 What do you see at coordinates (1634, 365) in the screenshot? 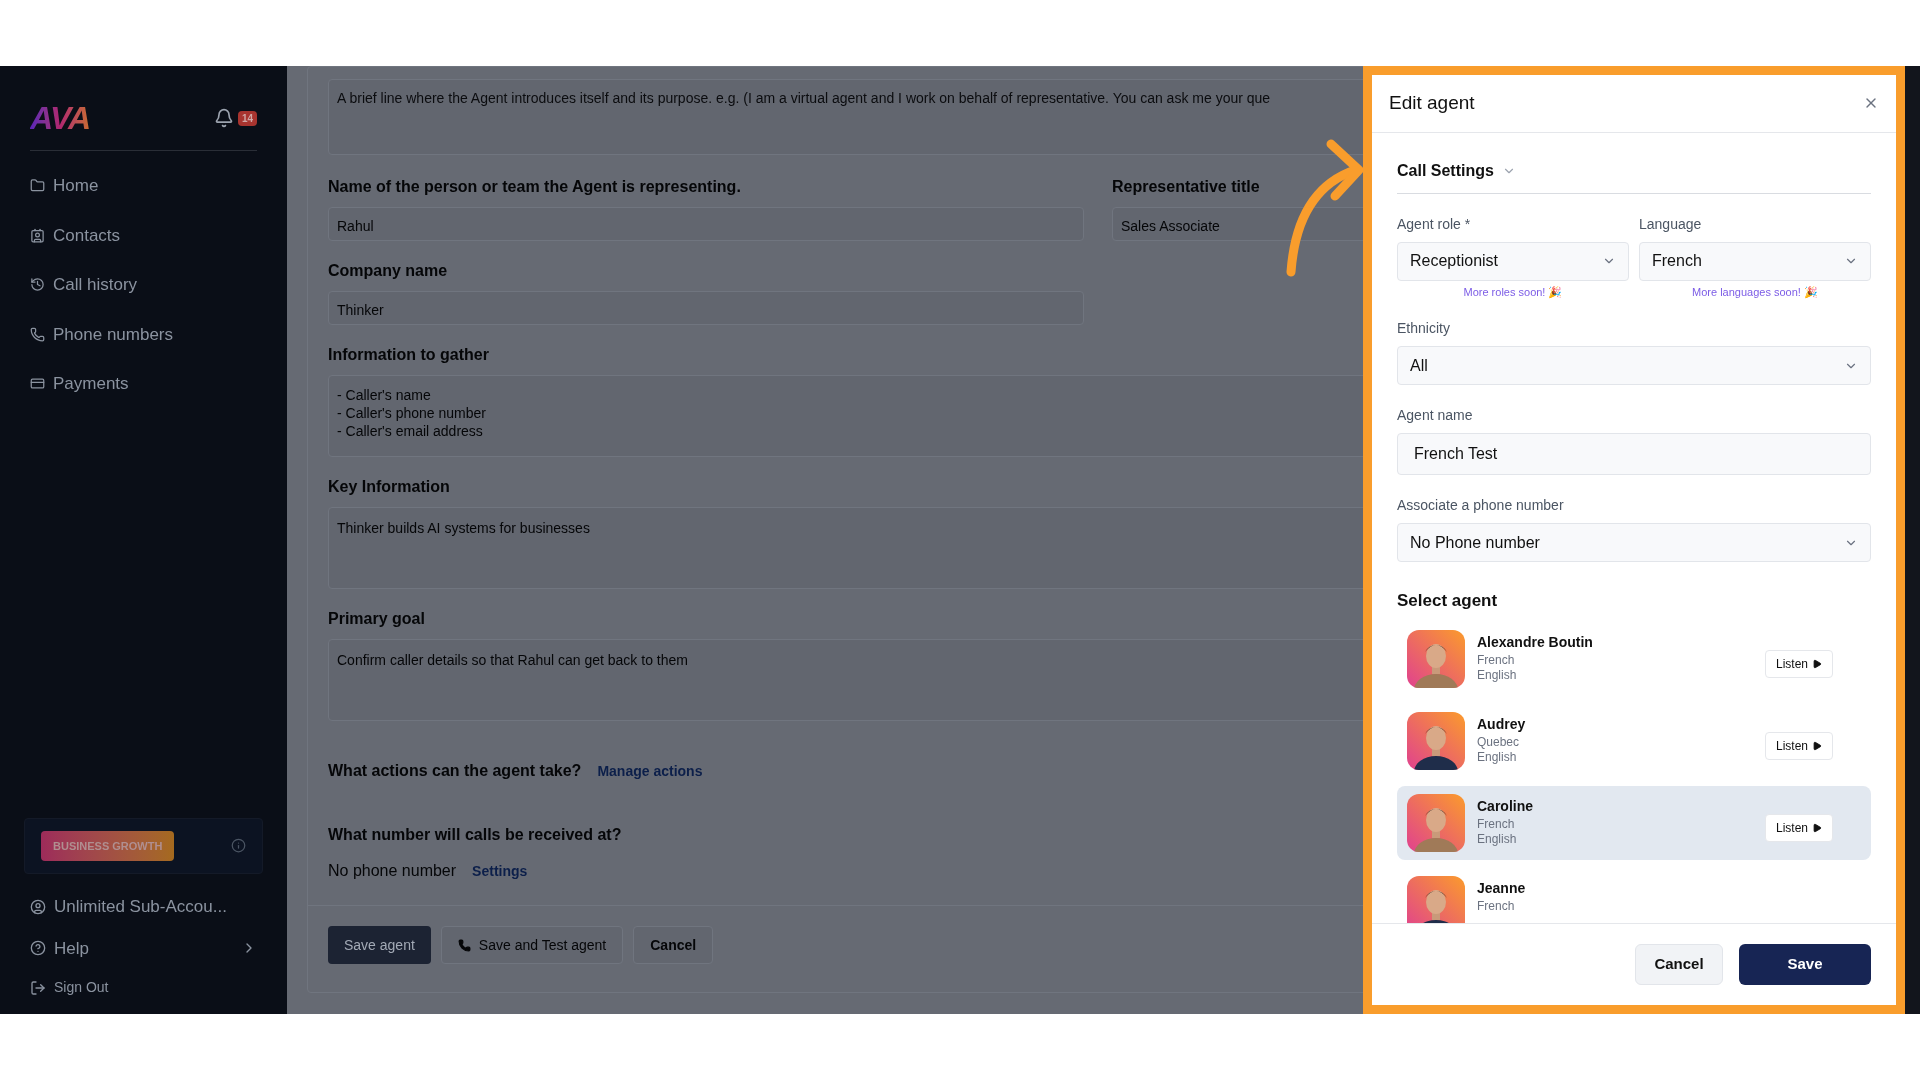
I see `select-field: All` at bounding box center [1634, 365].